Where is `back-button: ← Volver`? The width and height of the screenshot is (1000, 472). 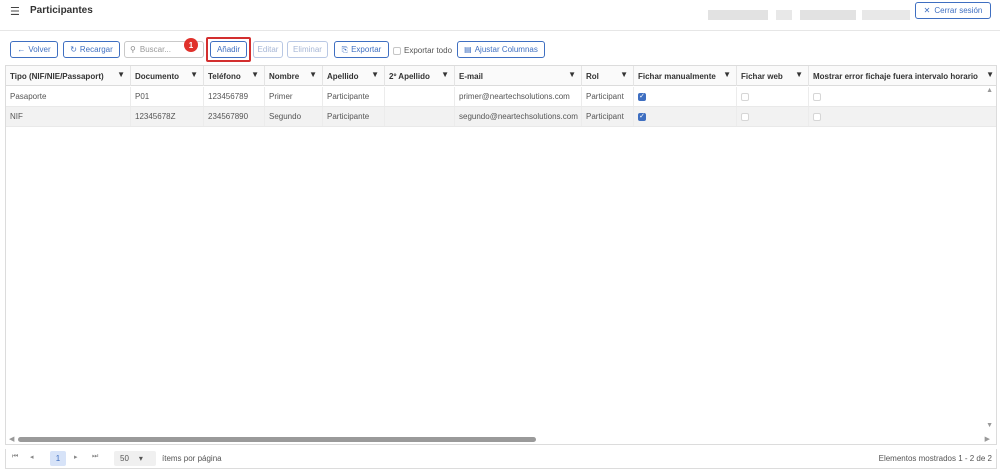 back-button: ← Volver is located at coordinates (34, 49).